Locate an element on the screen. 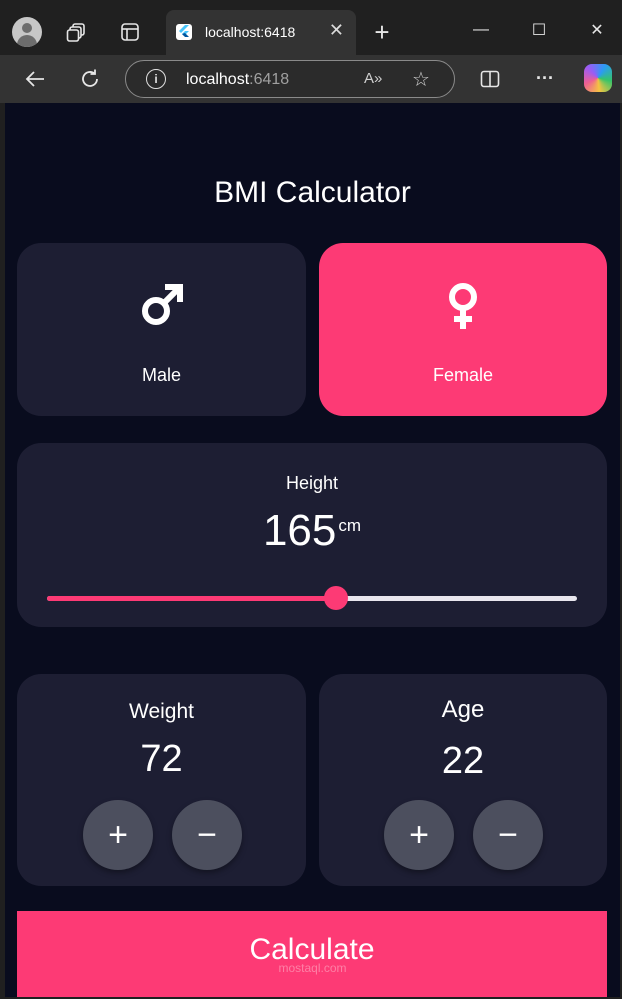 This screenshot has height=999, width=622. female-icon is located at coordinates (463, 307).